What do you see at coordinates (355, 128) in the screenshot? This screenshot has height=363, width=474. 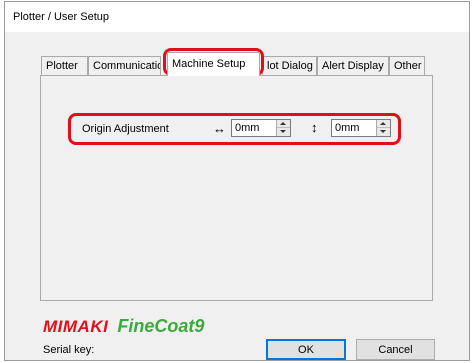 I see `vertical-offset-input` at bounding box center [355, 128].